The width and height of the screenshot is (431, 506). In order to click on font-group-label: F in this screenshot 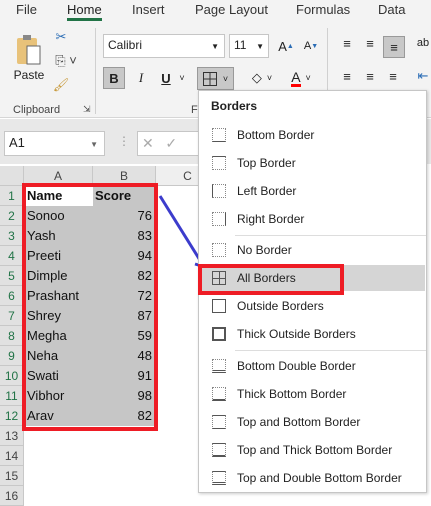, I will do `click(194, 110)`.